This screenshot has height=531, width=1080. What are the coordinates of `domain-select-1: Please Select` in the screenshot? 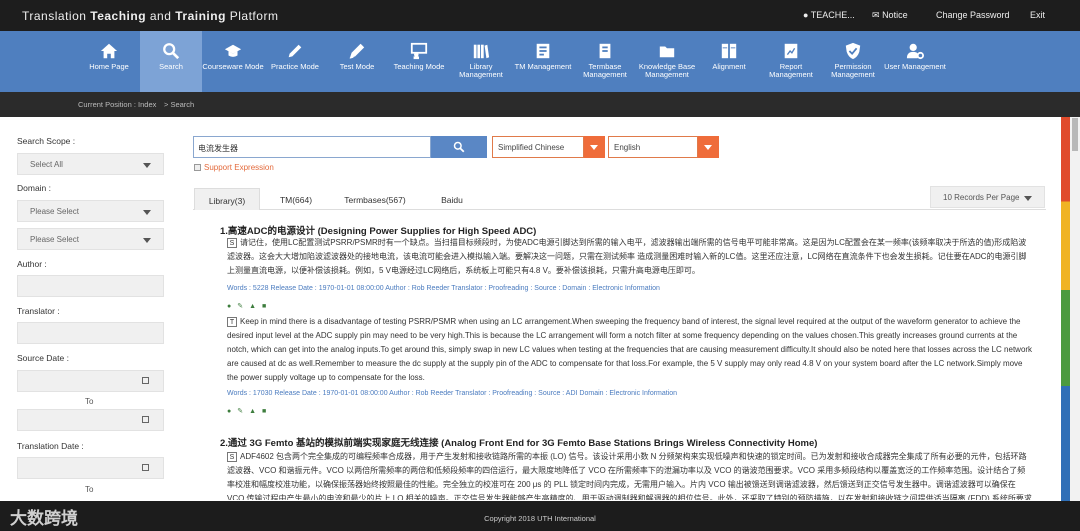 It's located at (90, 211).